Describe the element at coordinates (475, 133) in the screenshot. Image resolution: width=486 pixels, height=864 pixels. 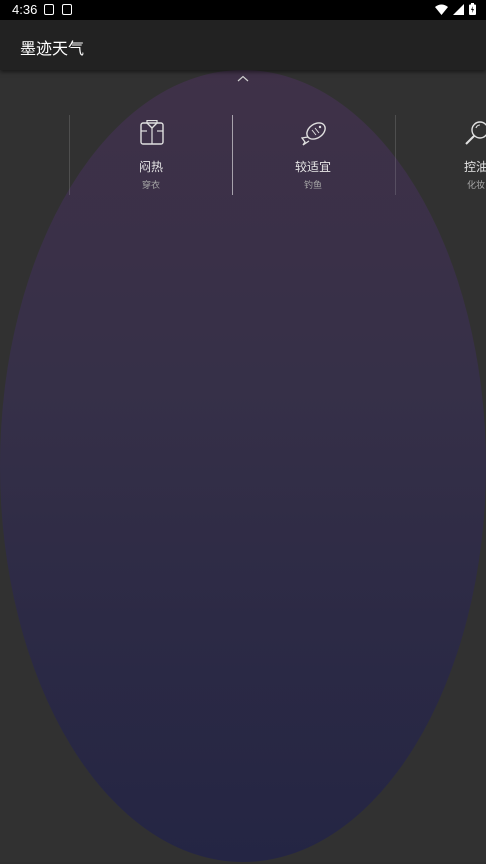
I see `magnifier-icon` at that location.